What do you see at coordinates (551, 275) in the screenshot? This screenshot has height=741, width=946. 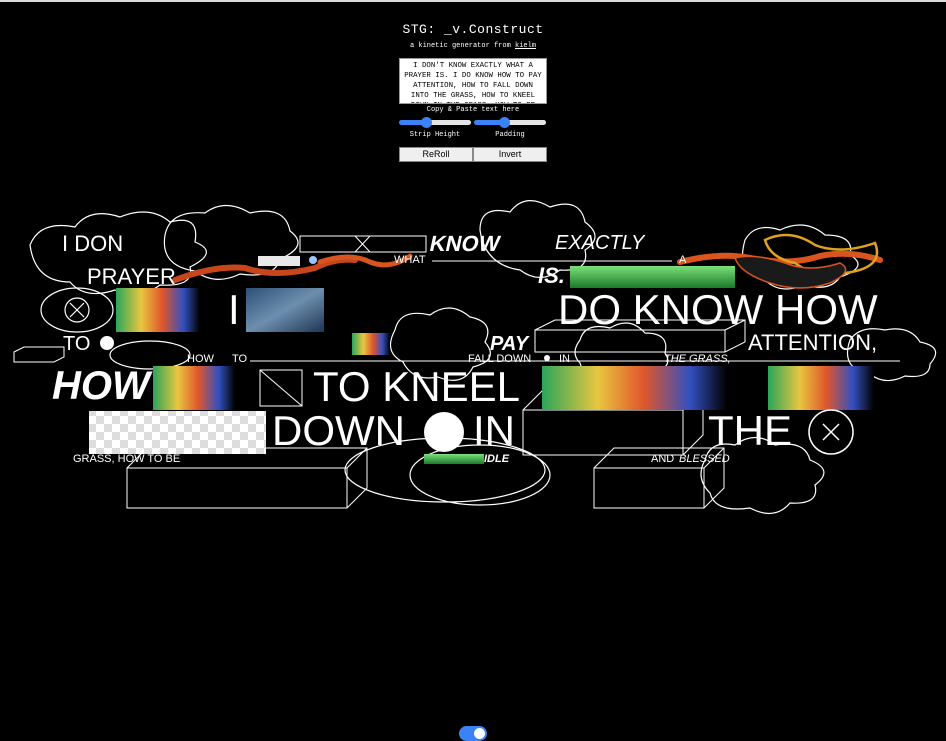 I see `word-is: IS.` at bounding box center [551, 275].